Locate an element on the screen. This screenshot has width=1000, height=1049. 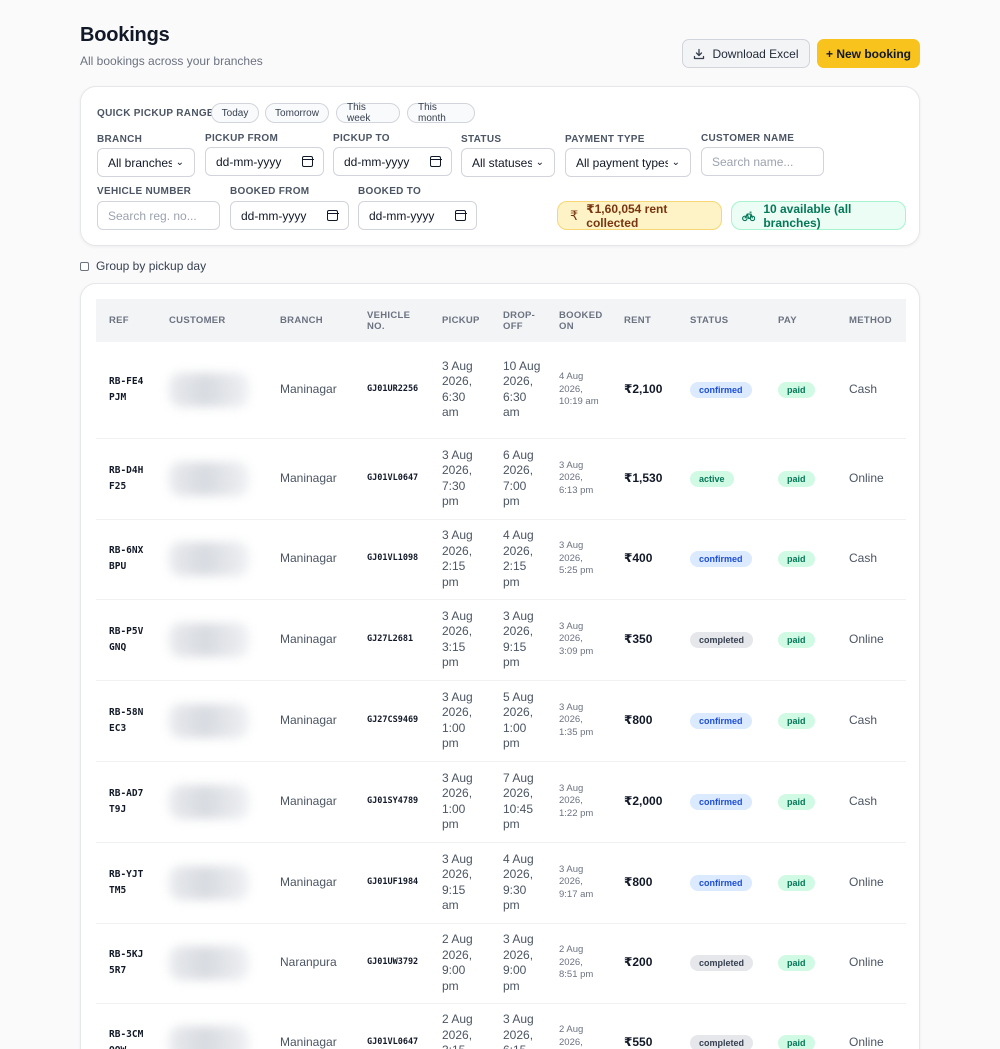
pickup-text: 2 Aug 2026, 3:15 pm is located at coordinates (457, 1030).